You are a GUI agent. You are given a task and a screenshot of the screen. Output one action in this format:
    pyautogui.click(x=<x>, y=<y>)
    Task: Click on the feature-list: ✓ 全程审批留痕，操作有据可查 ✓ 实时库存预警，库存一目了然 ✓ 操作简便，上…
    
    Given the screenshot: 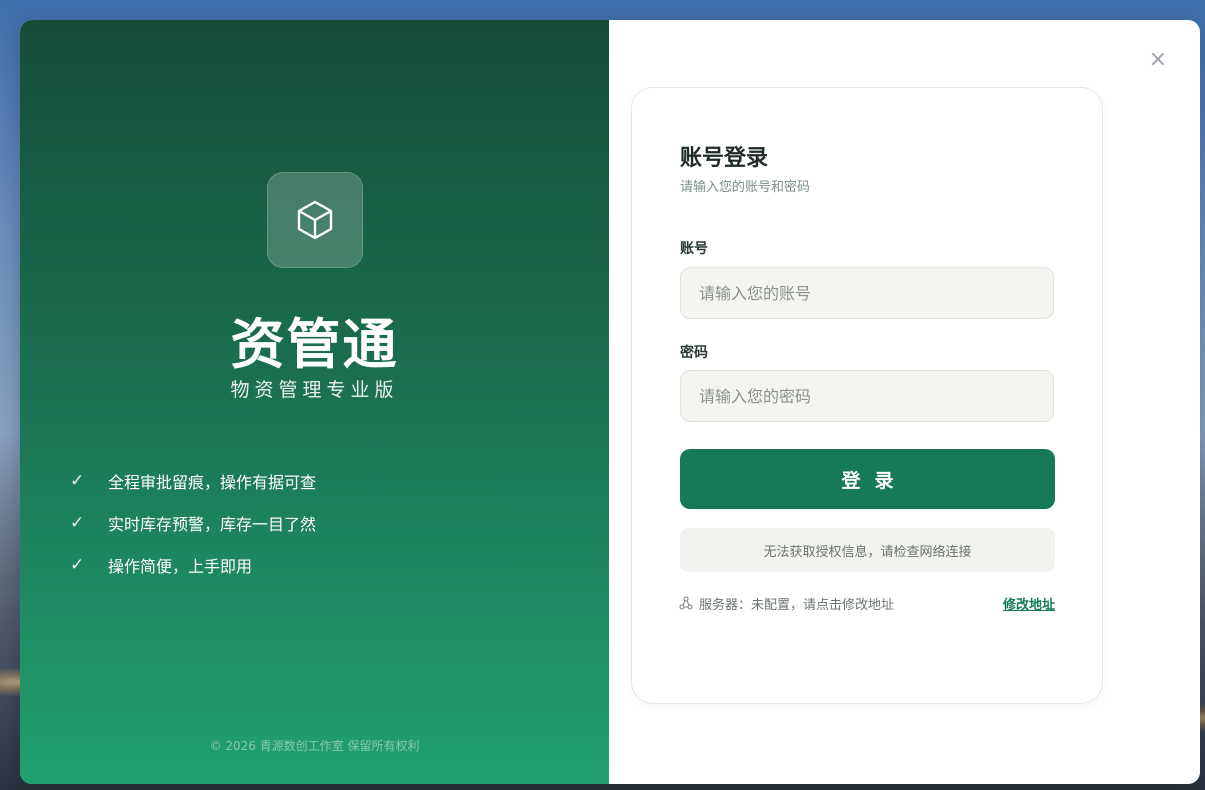 What is the action you would take?
    pyautogui.click(x=193, y=523)
    